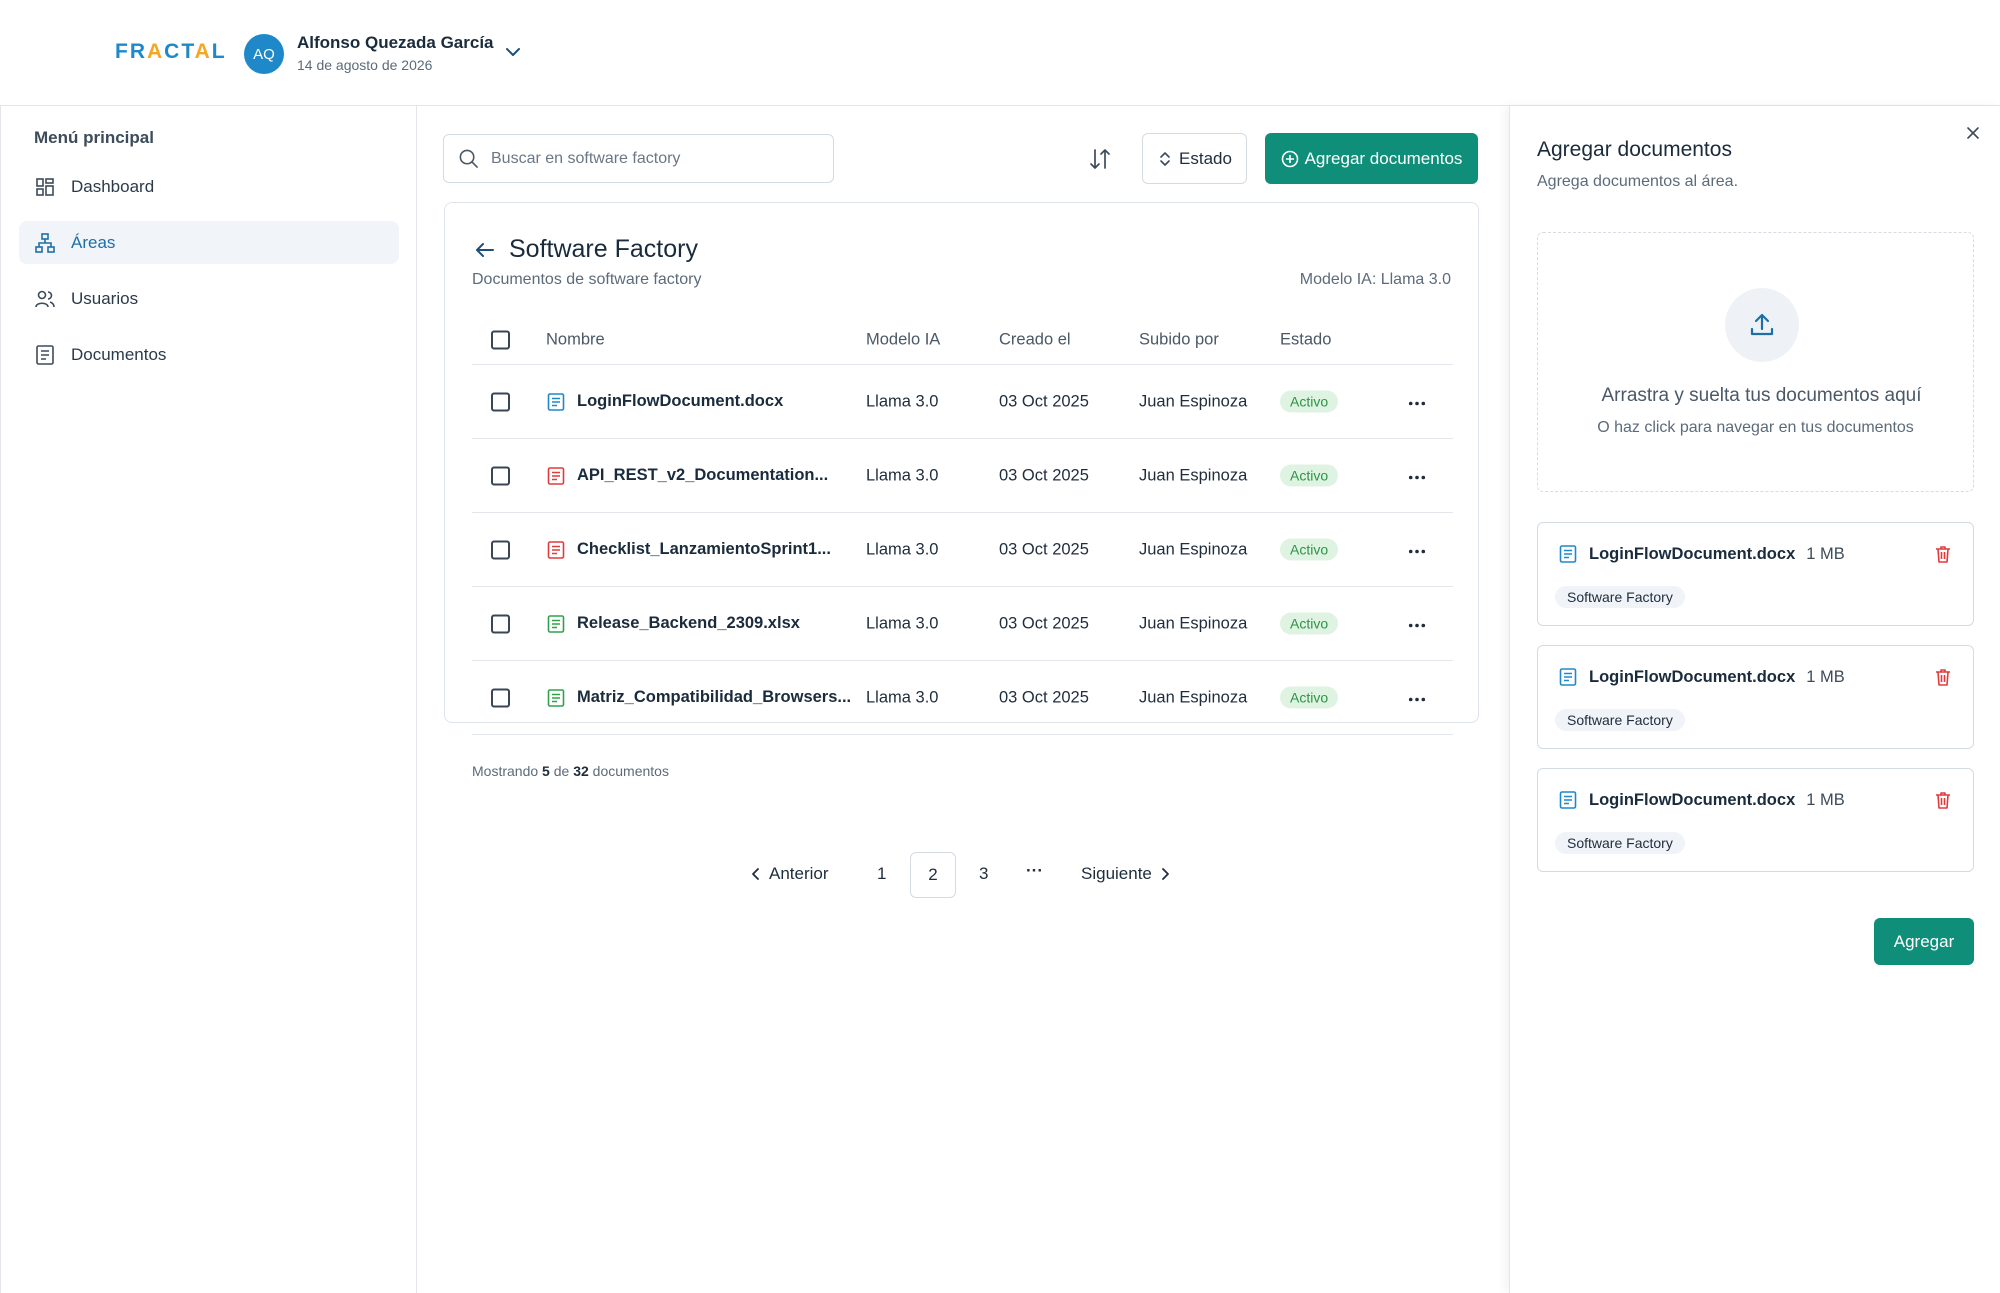  What do you see at coordinates (1375, 279) in the screenshot?
I see `model-info: Modelo IA: Llama 3.0` at bounding box center [1375, 279].